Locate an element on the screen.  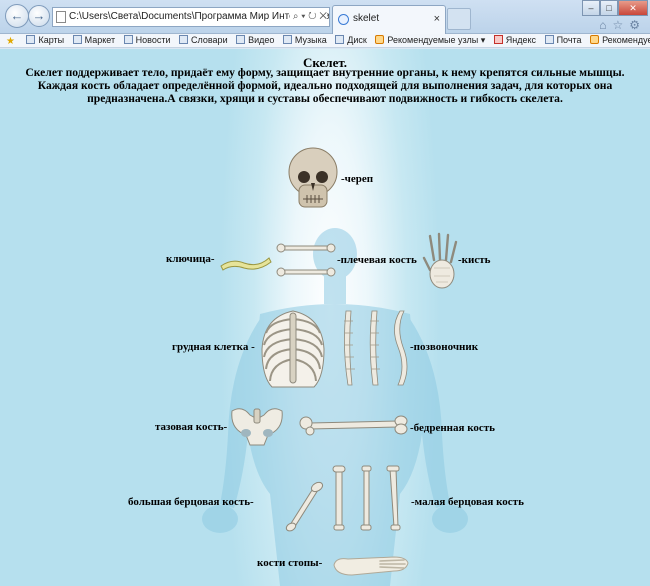
home-favorites-tools-icons: ⌂☆⚙ is located at coordinates (622, 25).